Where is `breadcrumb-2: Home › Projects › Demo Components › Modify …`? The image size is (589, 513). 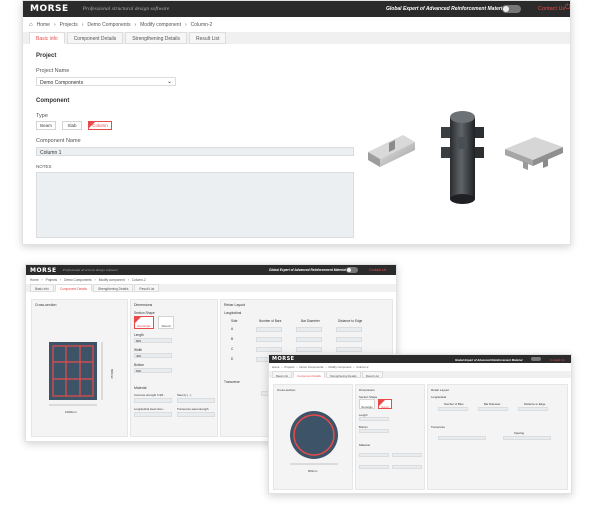
breadcrumb-2: Home › Projects › Demo Components › Modify … is located at coordinates (88, 279).